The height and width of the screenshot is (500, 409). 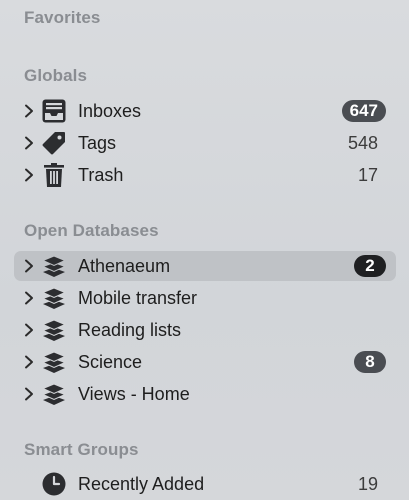 I want to click on sidebar-item-athenaeum: Athenaeum 2, so click(x=205, y=266).